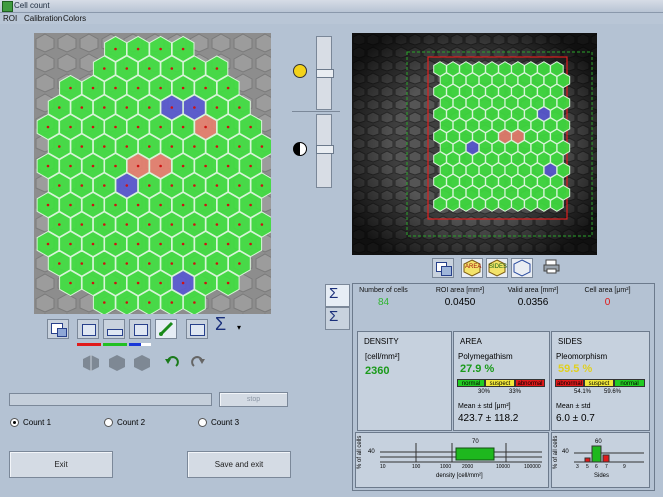 The width and height of the screenshot is (663, 497). Describe the element at coordinates (172, 363) in the screenshot. I see `undo-icon` at that location.